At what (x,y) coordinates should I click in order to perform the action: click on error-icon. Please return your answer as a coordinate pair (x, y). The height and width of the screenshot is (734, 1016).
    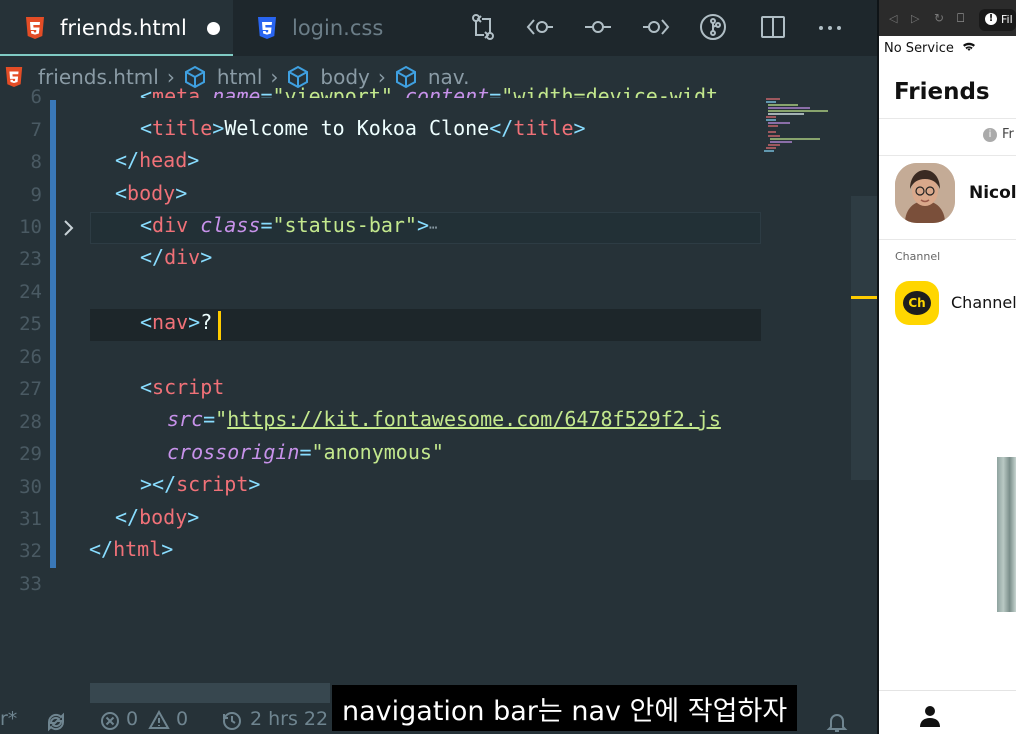
    Looking at the image, I should click on (110, 721).